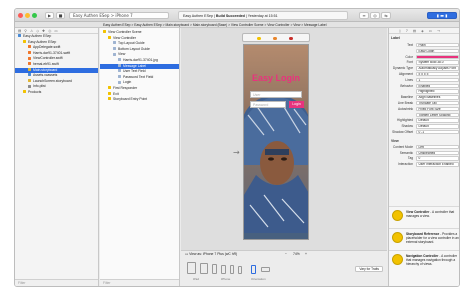 The image size is (474, 296). I want to click on inspector-view-row-value: Unspecified, so click(437, 152).